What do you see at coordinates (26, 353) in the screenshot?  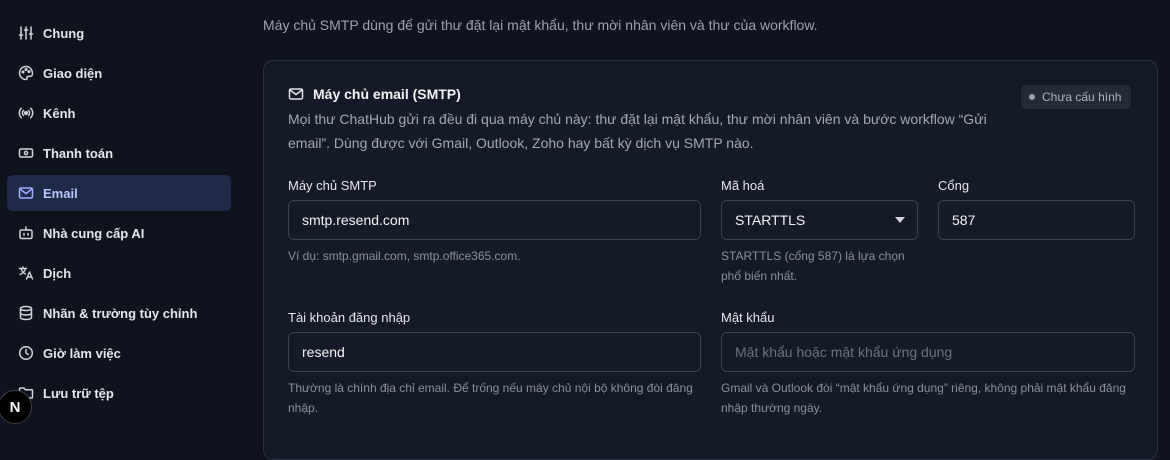 I see `clock-icon` at bounding box center [26, 353].